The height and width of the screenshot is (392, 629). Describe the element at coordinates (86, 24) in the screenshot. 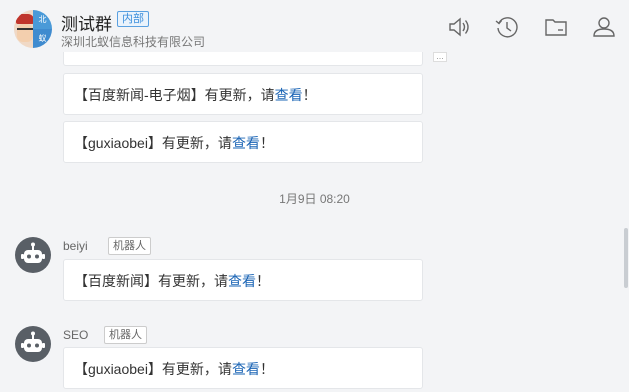

I see `group-title: 测试群` at that location.